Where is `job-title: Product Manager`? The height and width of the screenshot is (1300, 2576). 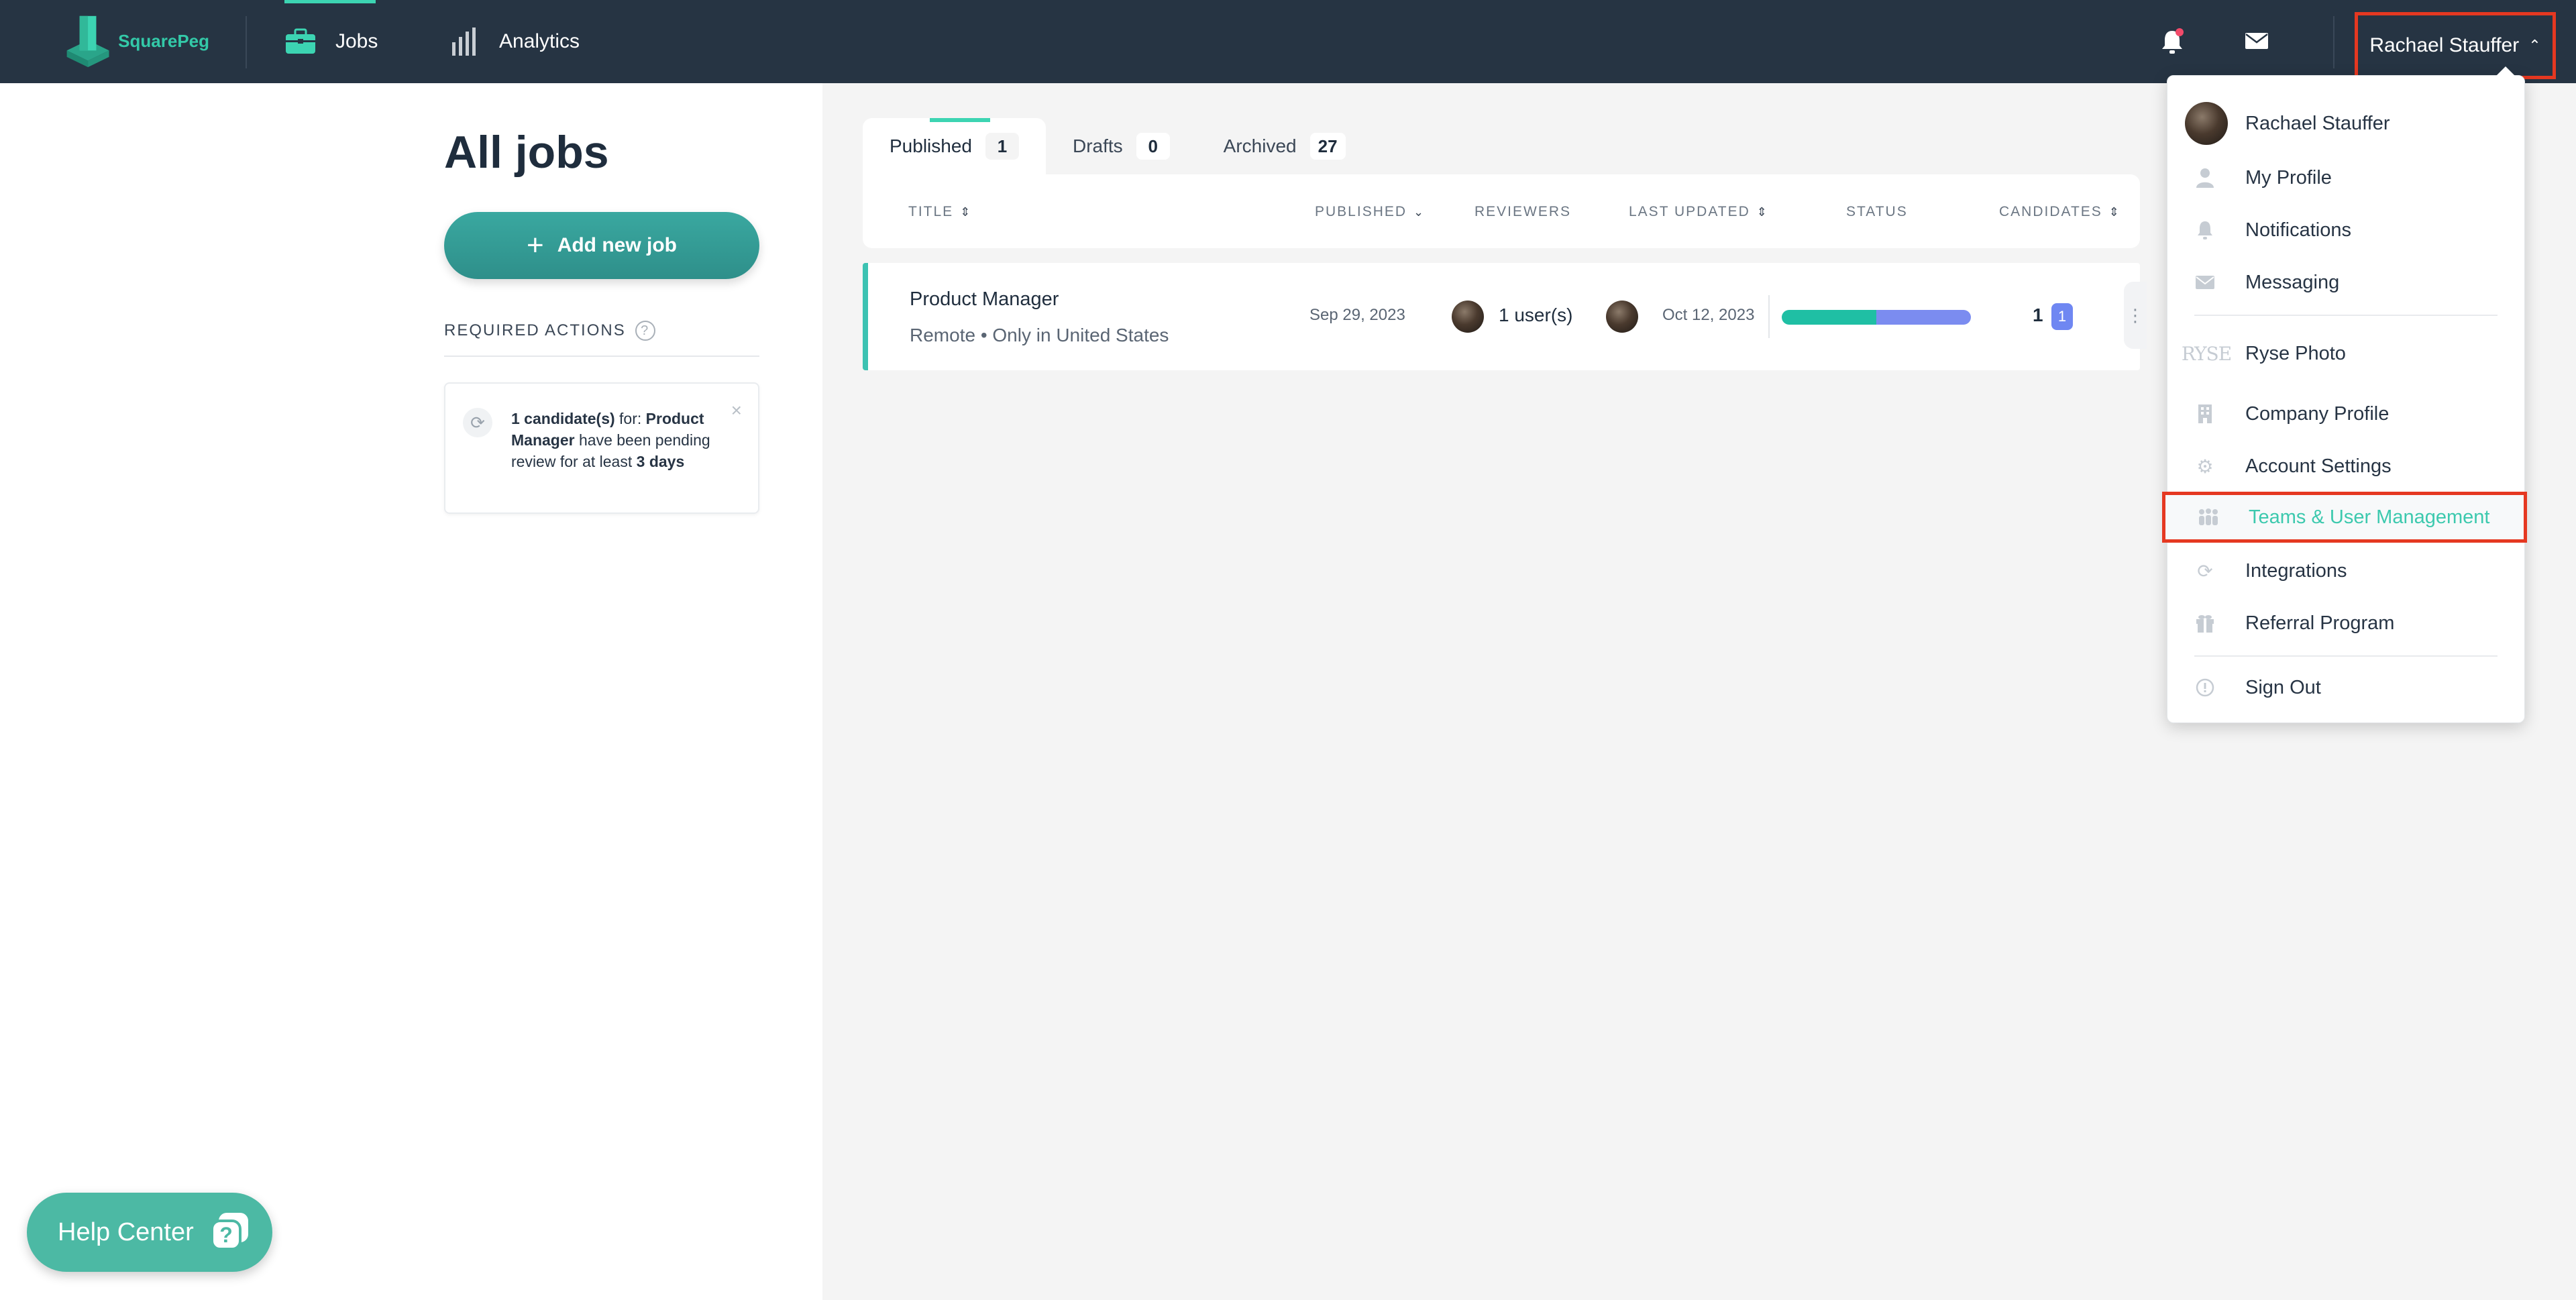
job-title: Product Manager is located at coordinates (984, 300).